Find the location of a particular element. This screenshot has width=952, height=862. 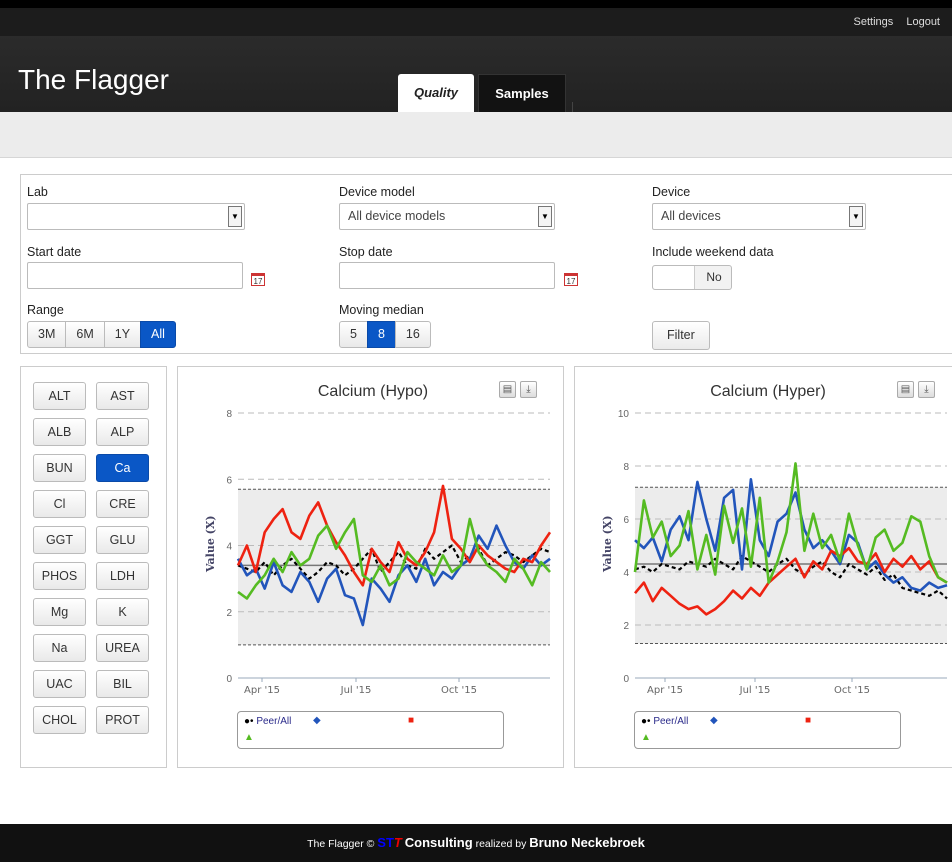

analyte-button-na: Na is located at coordinates (59, 648).